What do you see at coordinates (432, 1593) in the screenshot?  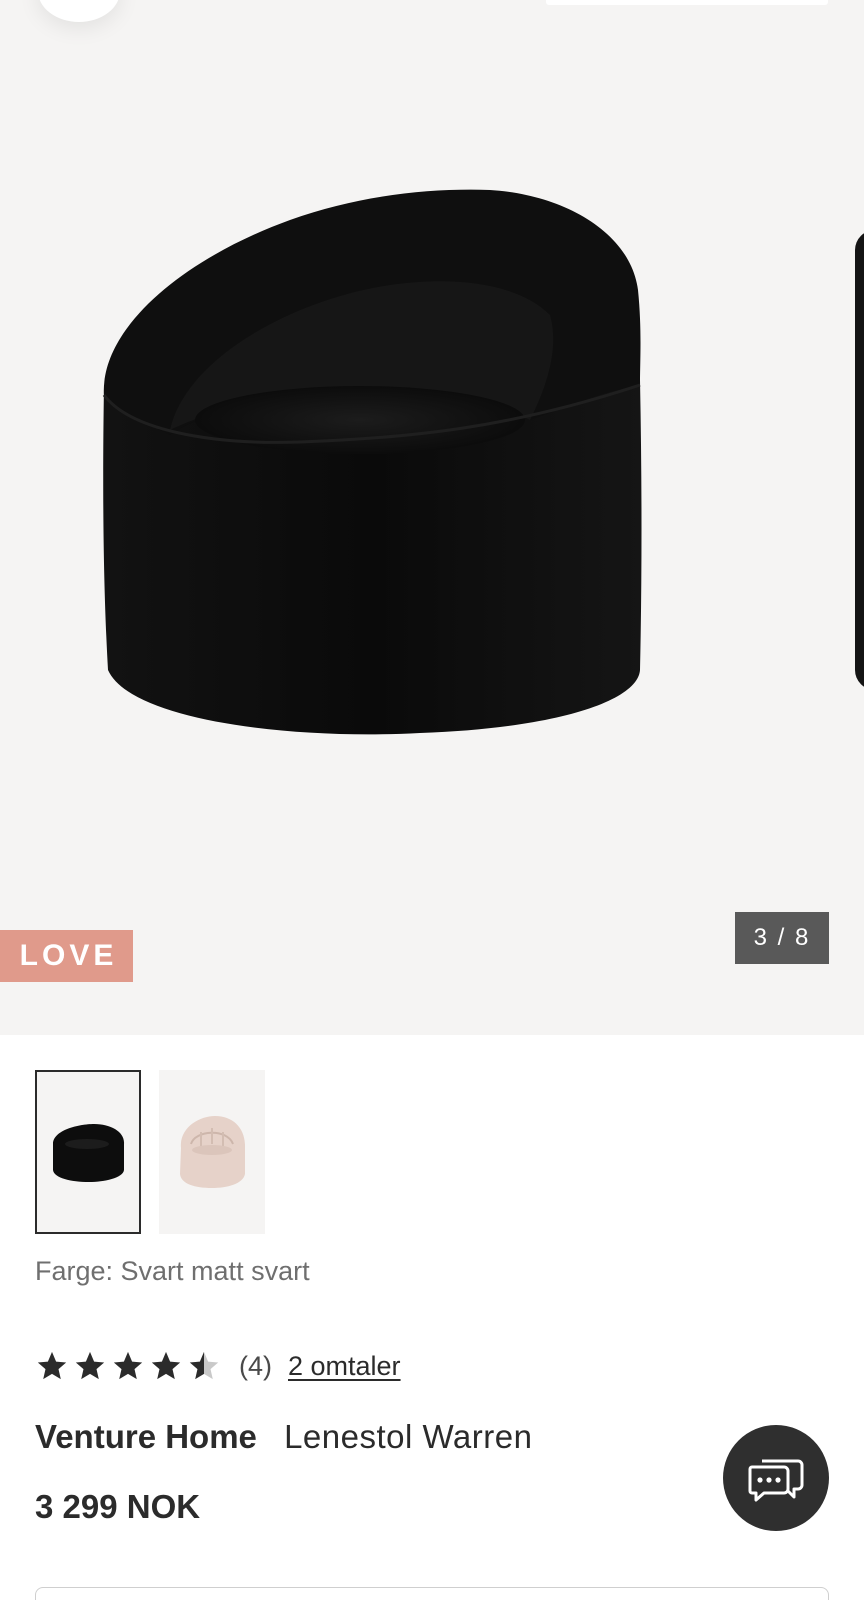 I see `variant-select-box` at bounding box center [432, 1593].